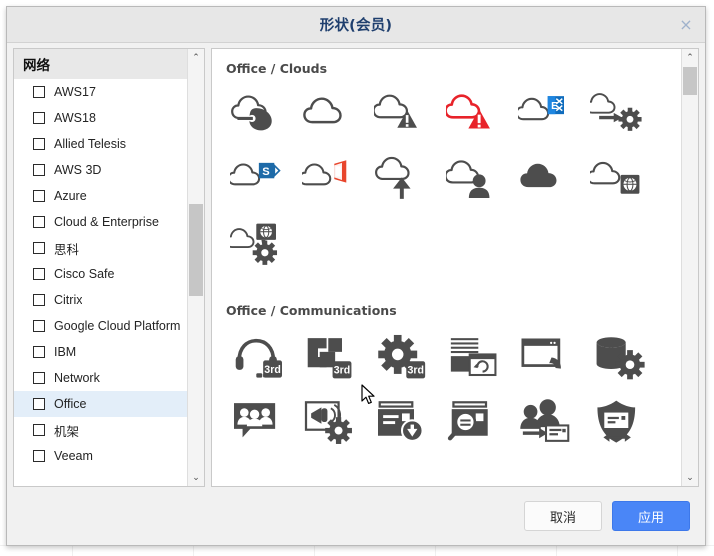 The height and width of the screenshot is (556, 714). I want to click on library-scrollbar-thumb, so click(196, 250).